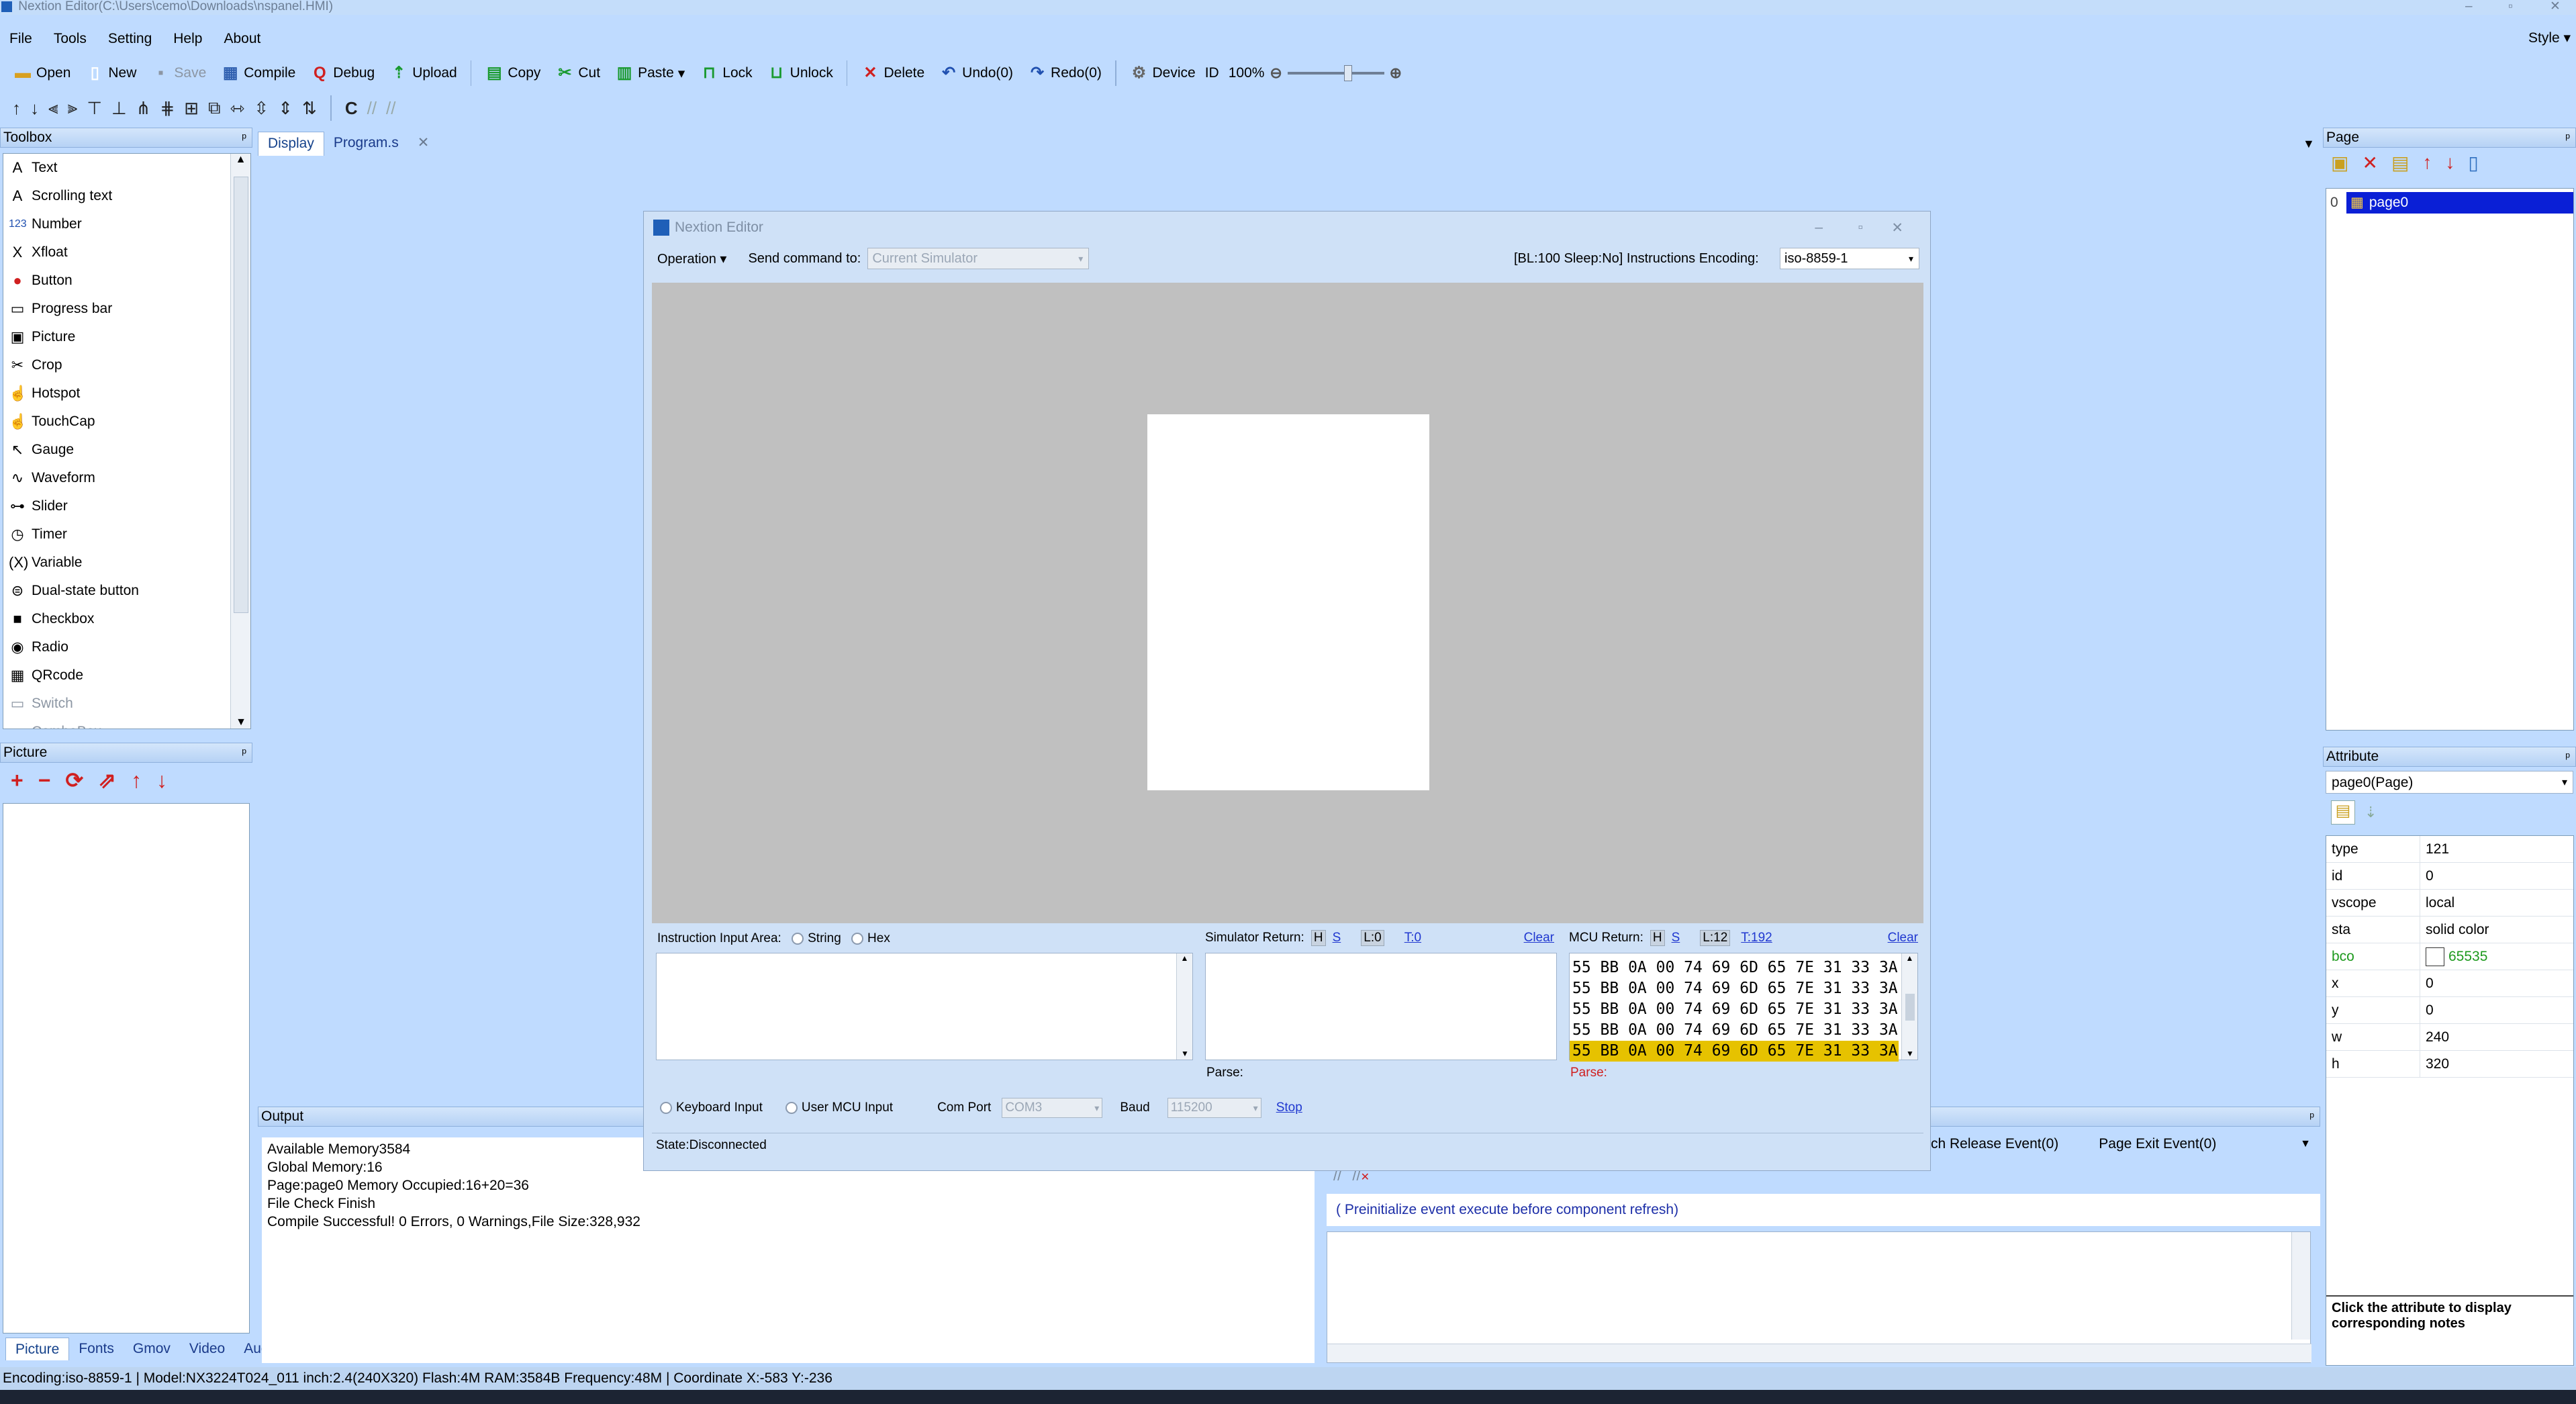  I want to click on toolbox-item-combobox: ▭ ComboBox, so click(126, 723).